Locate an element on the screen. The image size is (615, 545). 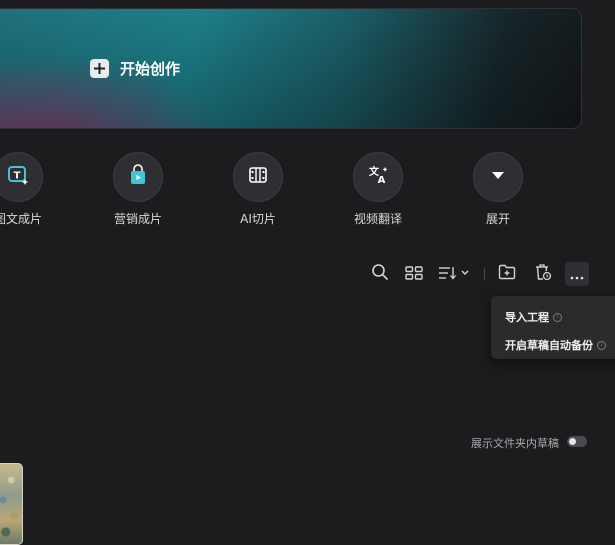
toggle-knob is located at coordinates (572, 441).